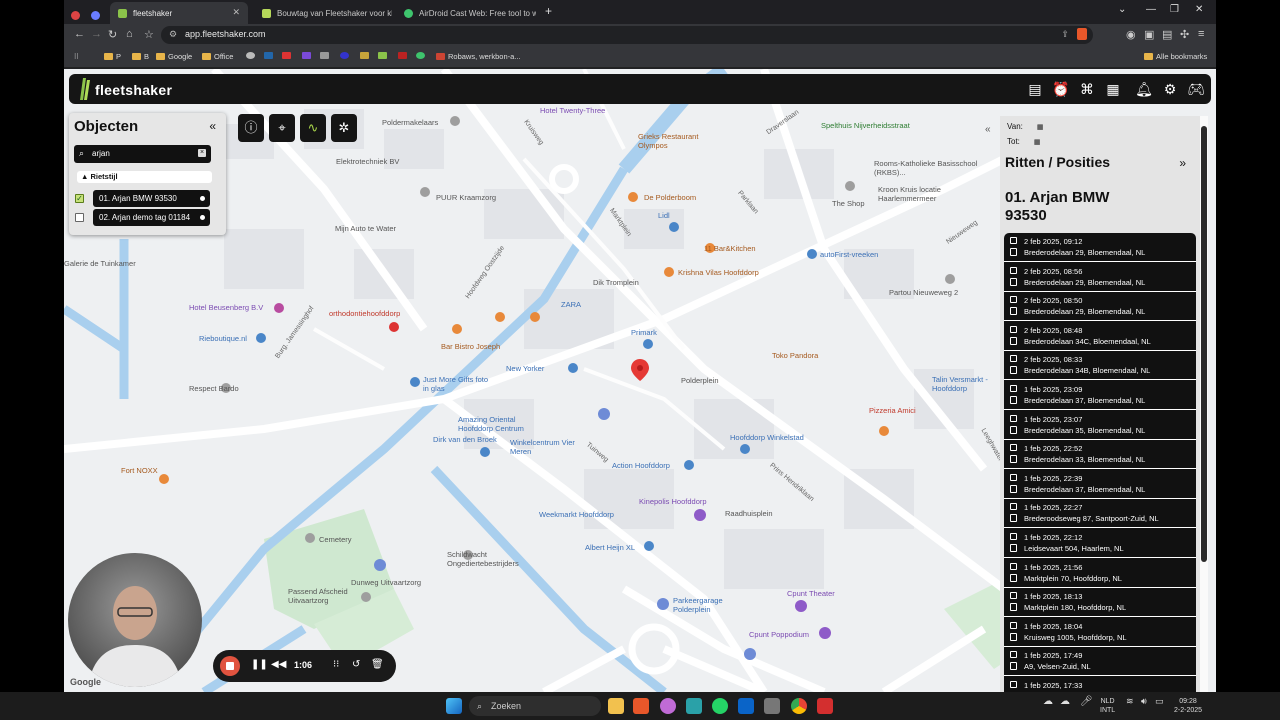 This screenshot has height=720, width=1280. I want to click on tab-airdroid: AirDroid Cast Web: Free tool to wir, so click(466, 13).